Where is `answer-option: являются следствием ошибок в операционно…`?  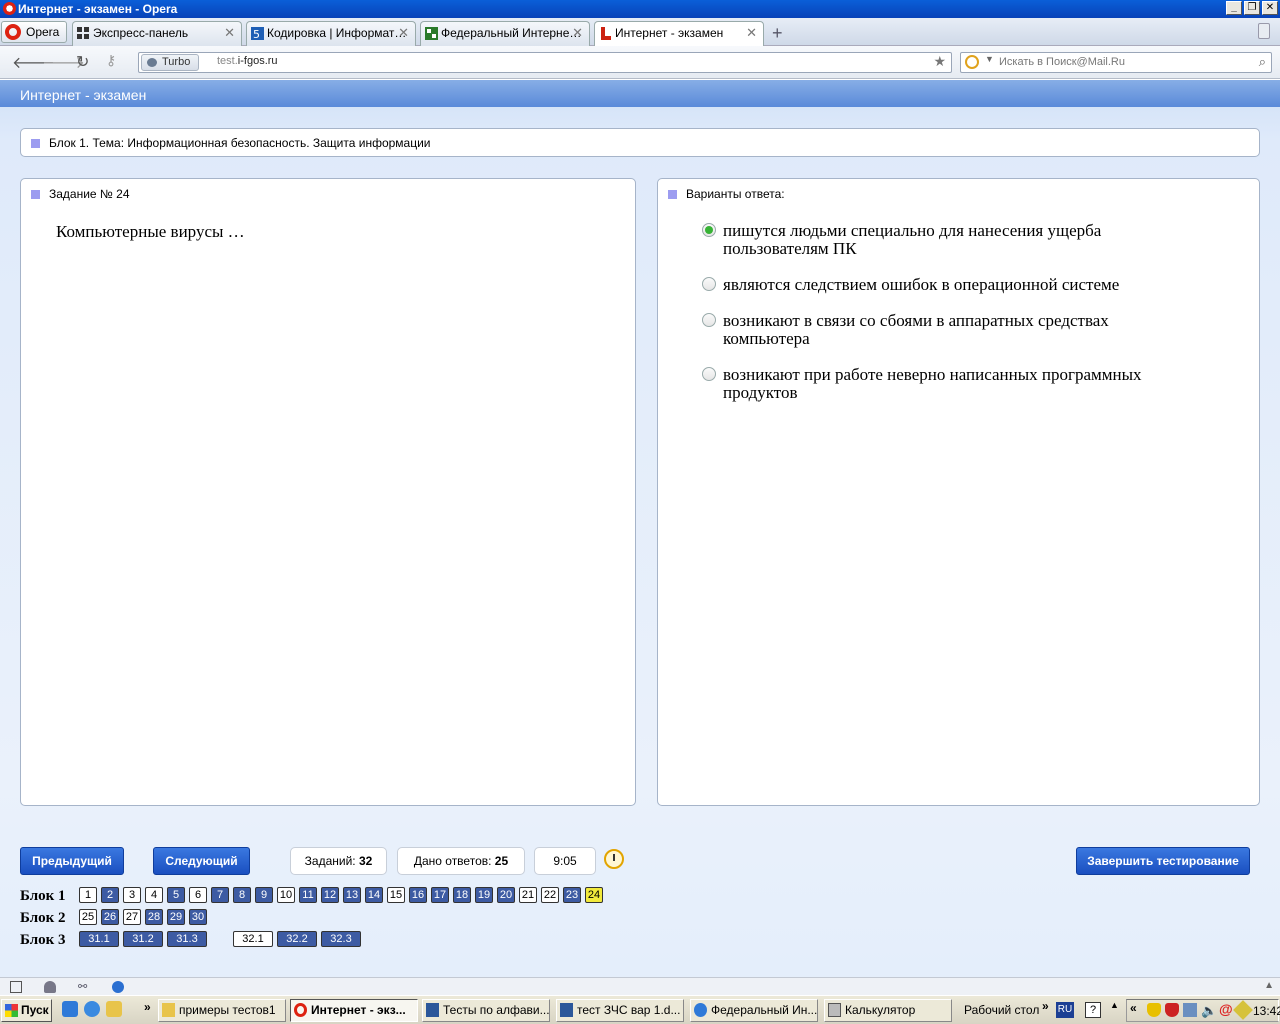
answer-option: являются следствием ошибок в операционно… is located at coordinates (932, 285).